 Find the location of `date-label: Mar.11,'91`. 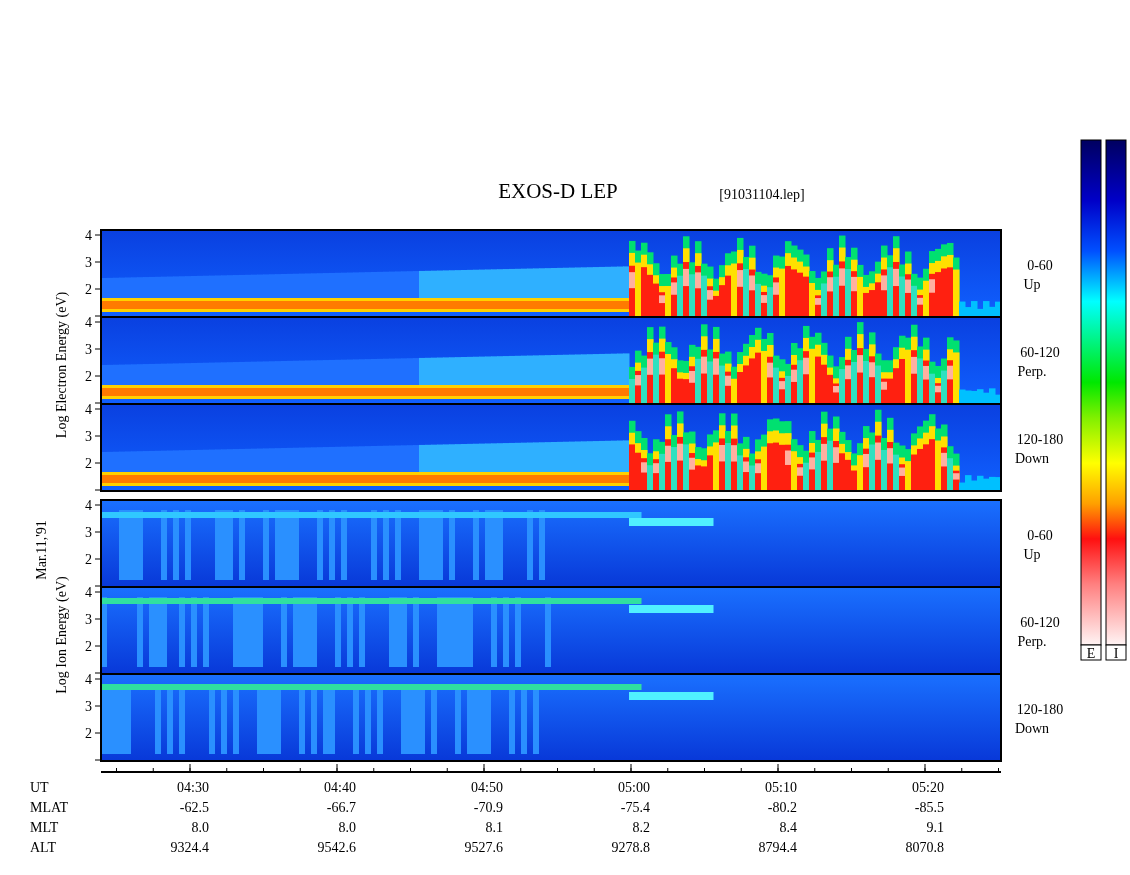

date-label: Mar.11,'91 is located at coordinates (41, 550).